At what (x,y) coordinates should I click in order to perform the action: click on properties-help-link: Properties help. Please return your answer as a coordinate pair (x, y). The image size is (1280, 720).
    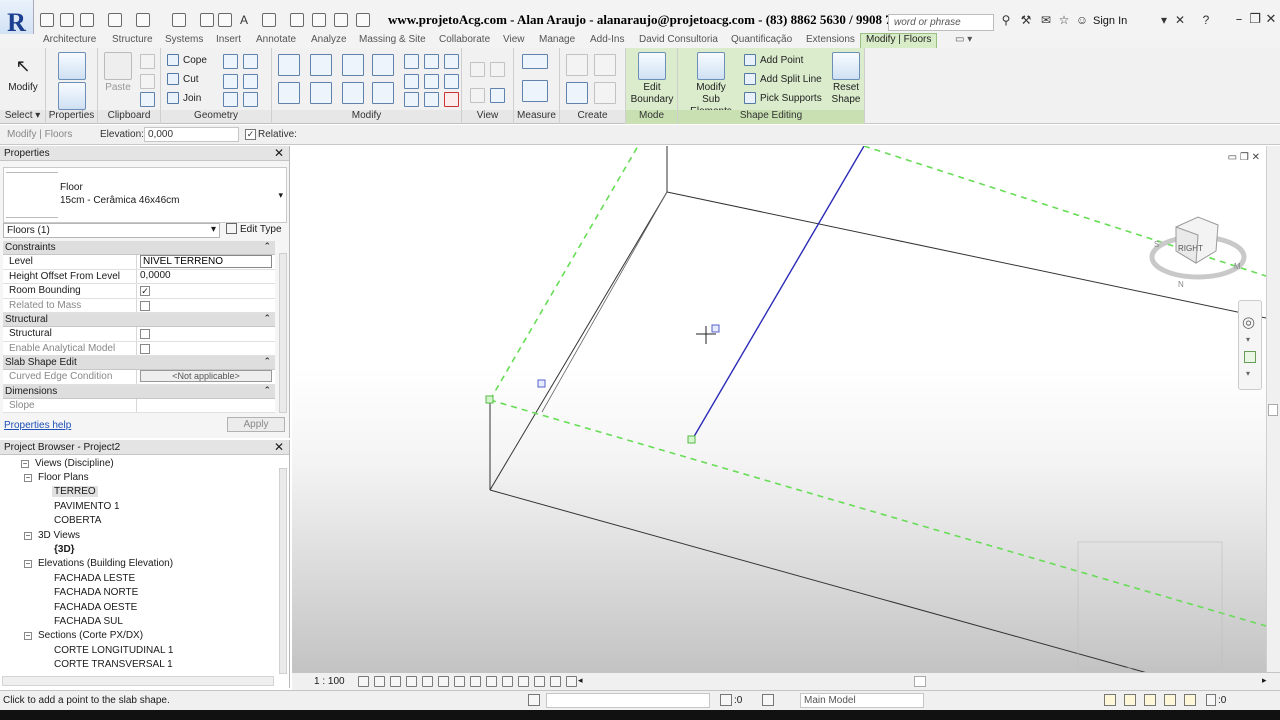
    Looking at the image, I should click on (37, 425).